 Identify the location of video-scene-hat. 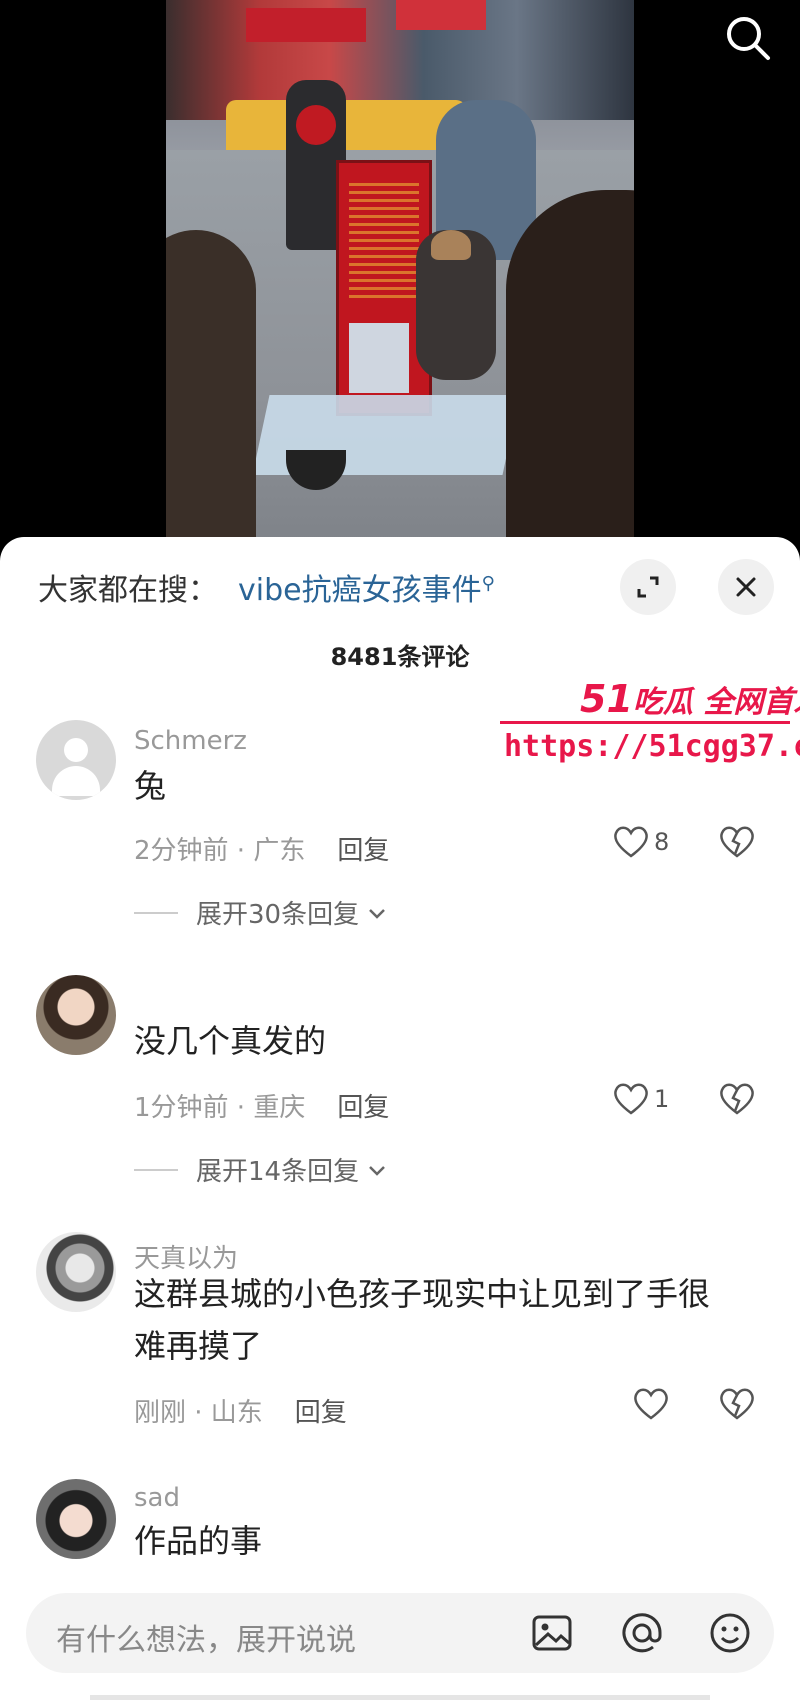
(451, 245).